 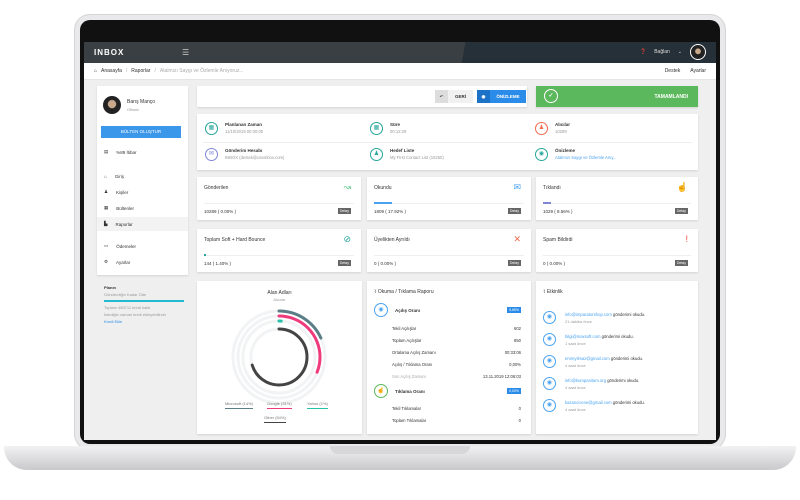 I want to click on breadcrumb-reports: Raporlar, so click(x=140, y=71).